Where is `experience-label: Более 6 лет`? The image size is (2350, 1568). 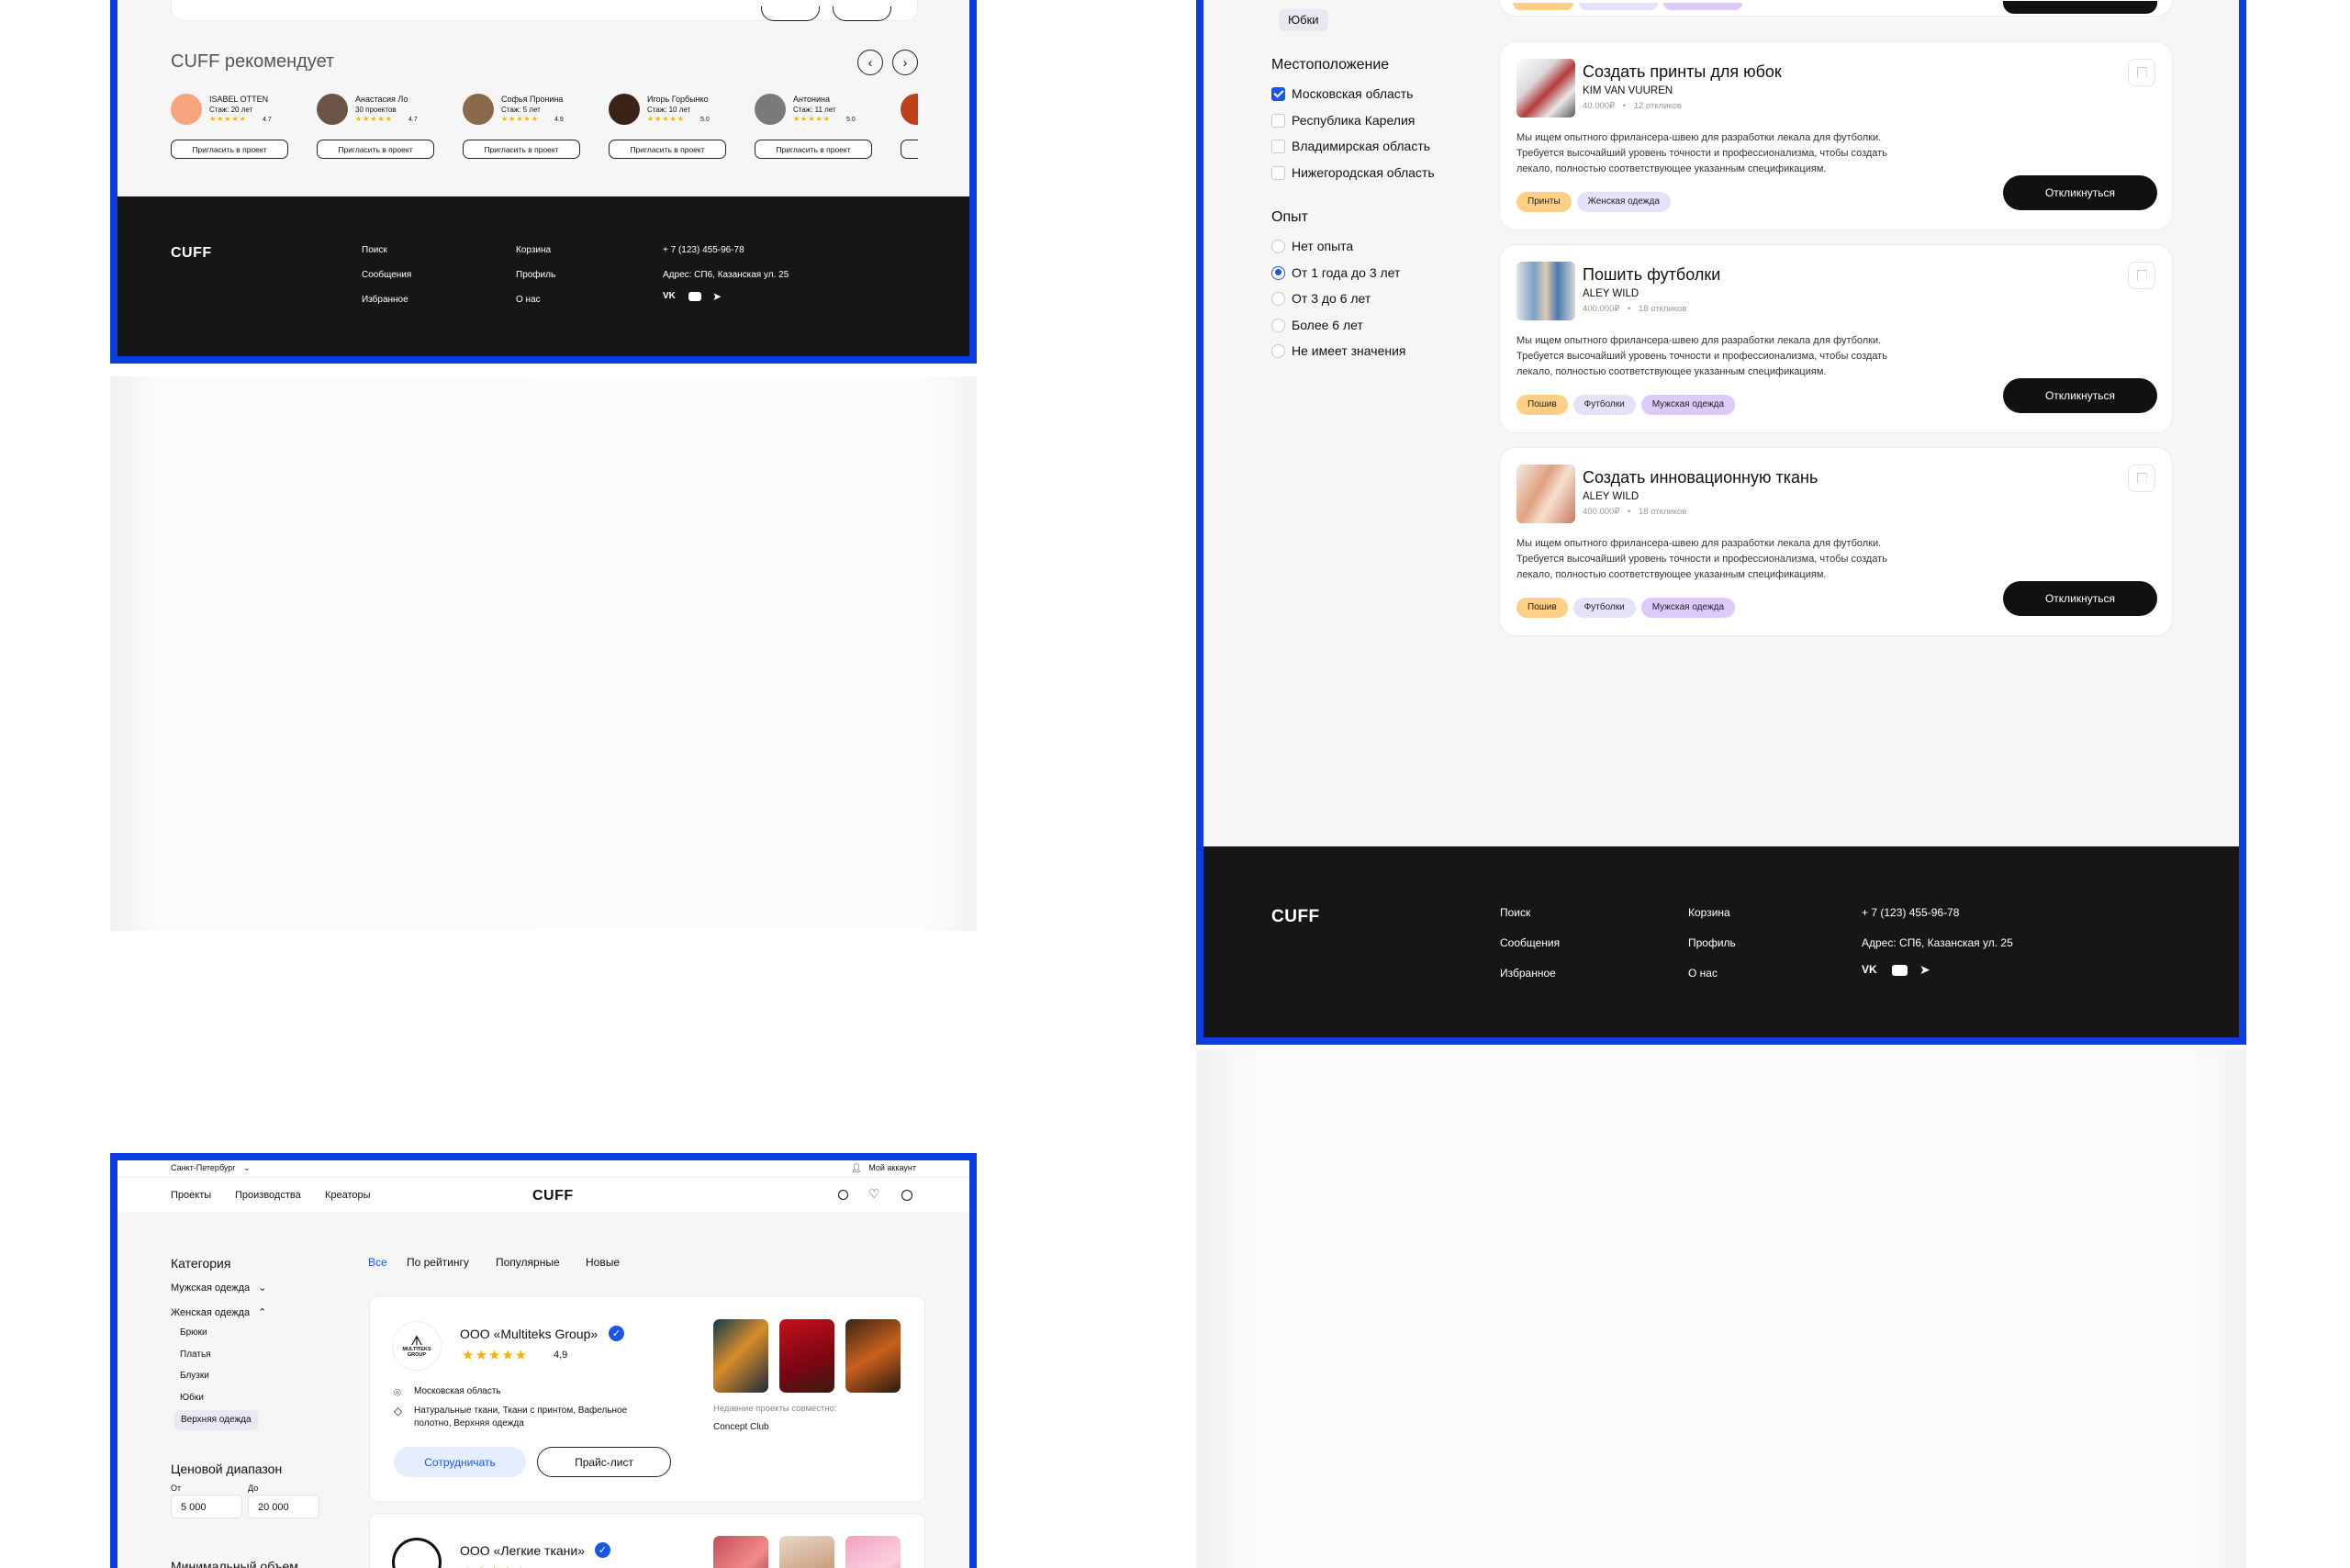 experience-label: Более 6 лет is located at coordinates (1327, 325).